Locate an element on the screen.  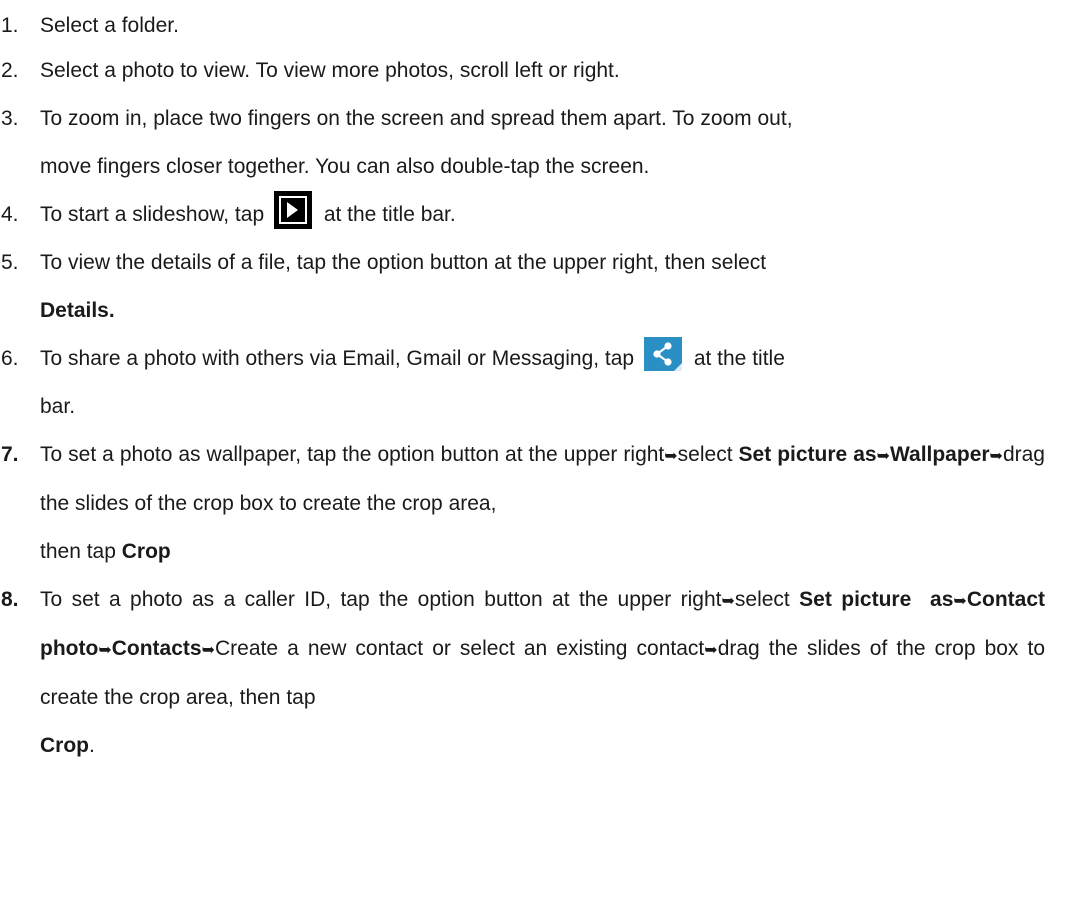
step-text-part: then tap is located at coordinates (81, 551).